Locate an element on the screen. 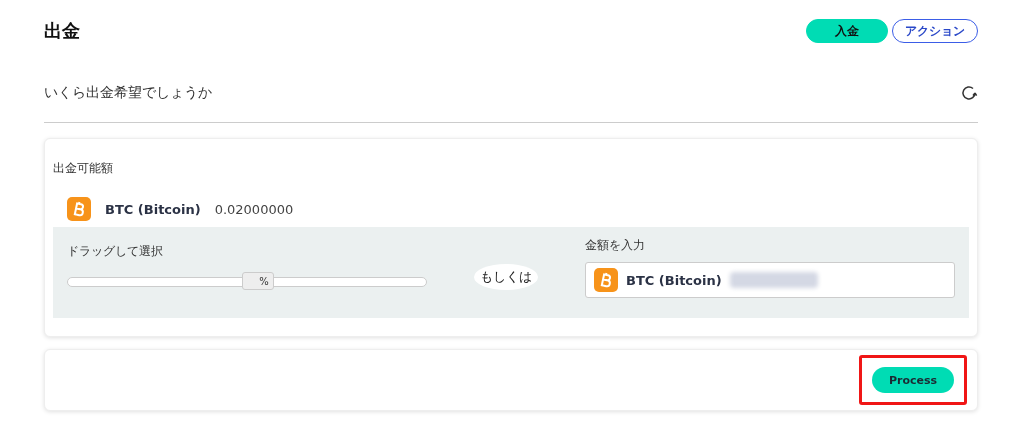  slider-thumb: % is located at coordinates (257, 281).